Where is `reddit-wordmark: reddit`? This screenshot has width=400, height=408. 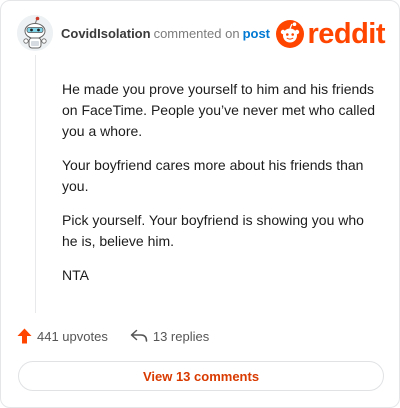
reddit-wordmark: reddit is located at coordinates (346, 34).